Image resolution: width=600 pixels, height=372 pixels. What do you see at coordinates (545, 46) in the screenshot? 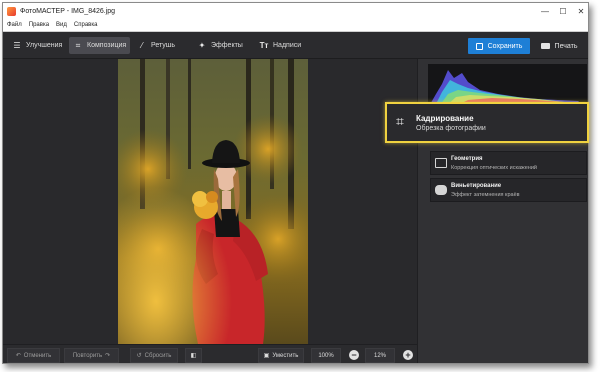
I see `printer-icon` at bounding box center [545, 46].